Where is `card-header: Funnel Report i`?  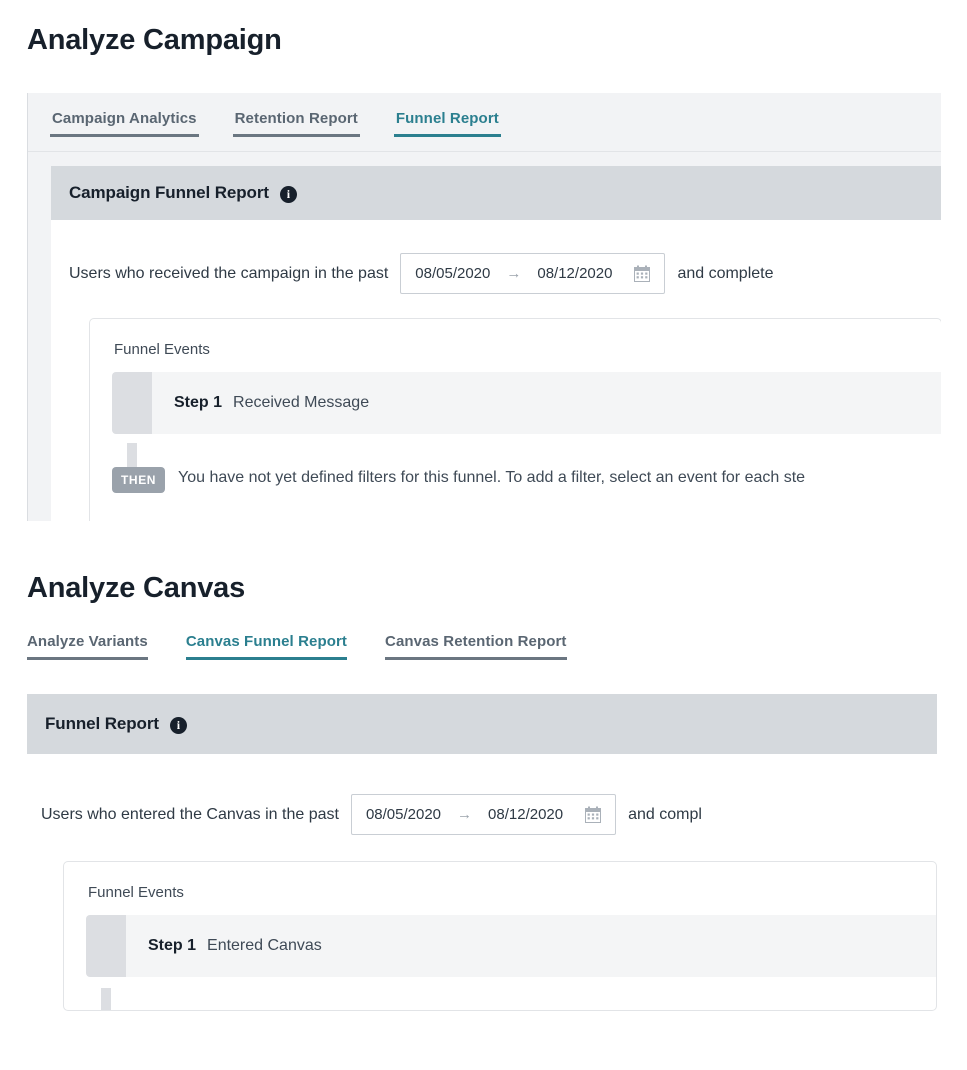
card-header: Funnel Report i is located at coordinates (482, 724).